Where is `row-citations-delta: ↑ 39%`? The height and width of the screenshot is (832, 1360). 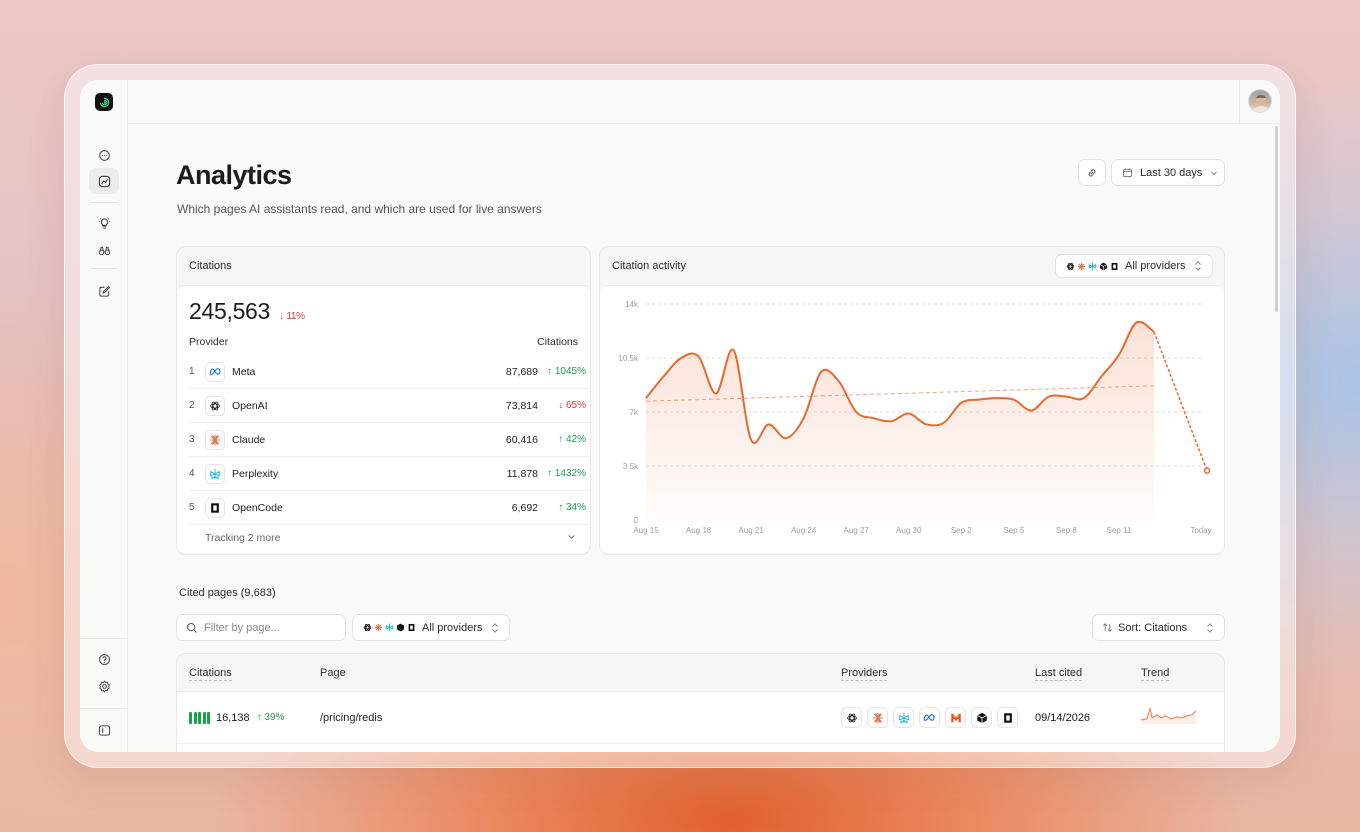 row-citations-delta: ↑ 39% is located at coordinates (270, 717).